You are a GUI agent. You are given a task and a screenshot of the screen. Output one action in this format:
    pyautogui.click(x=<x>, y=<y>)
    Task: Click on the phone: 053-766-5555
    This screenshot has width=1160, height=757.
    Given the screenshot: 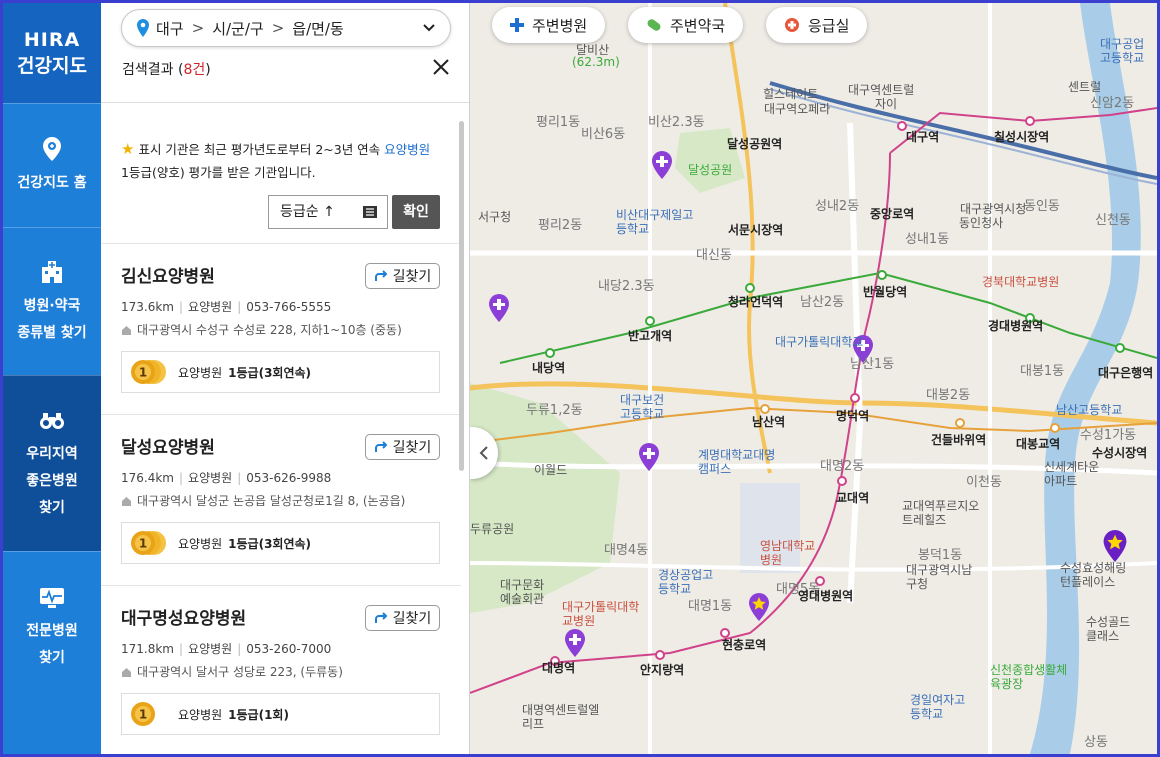 What is the action you would take?
    pyautogui.click(x=289, y=307)
    